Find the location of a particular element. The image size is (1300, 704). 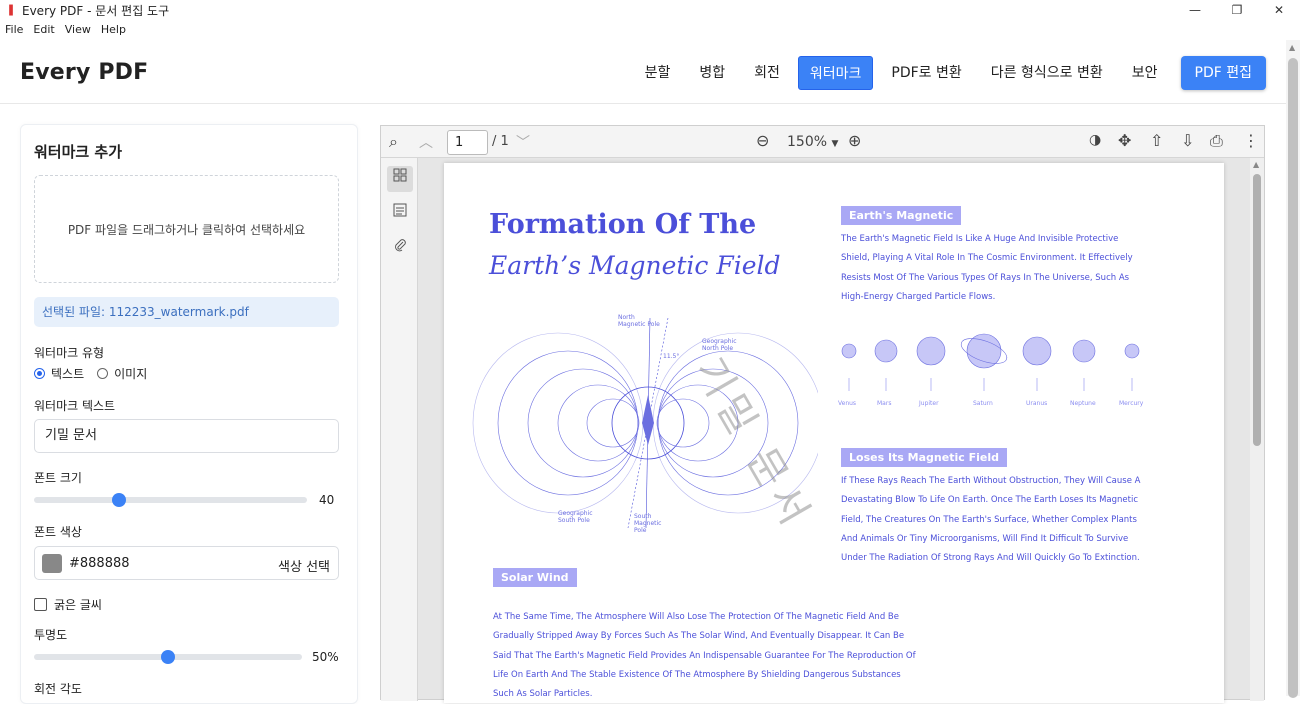

viewer-scrollbar: ▲ is located at coordinates (1257, 429).